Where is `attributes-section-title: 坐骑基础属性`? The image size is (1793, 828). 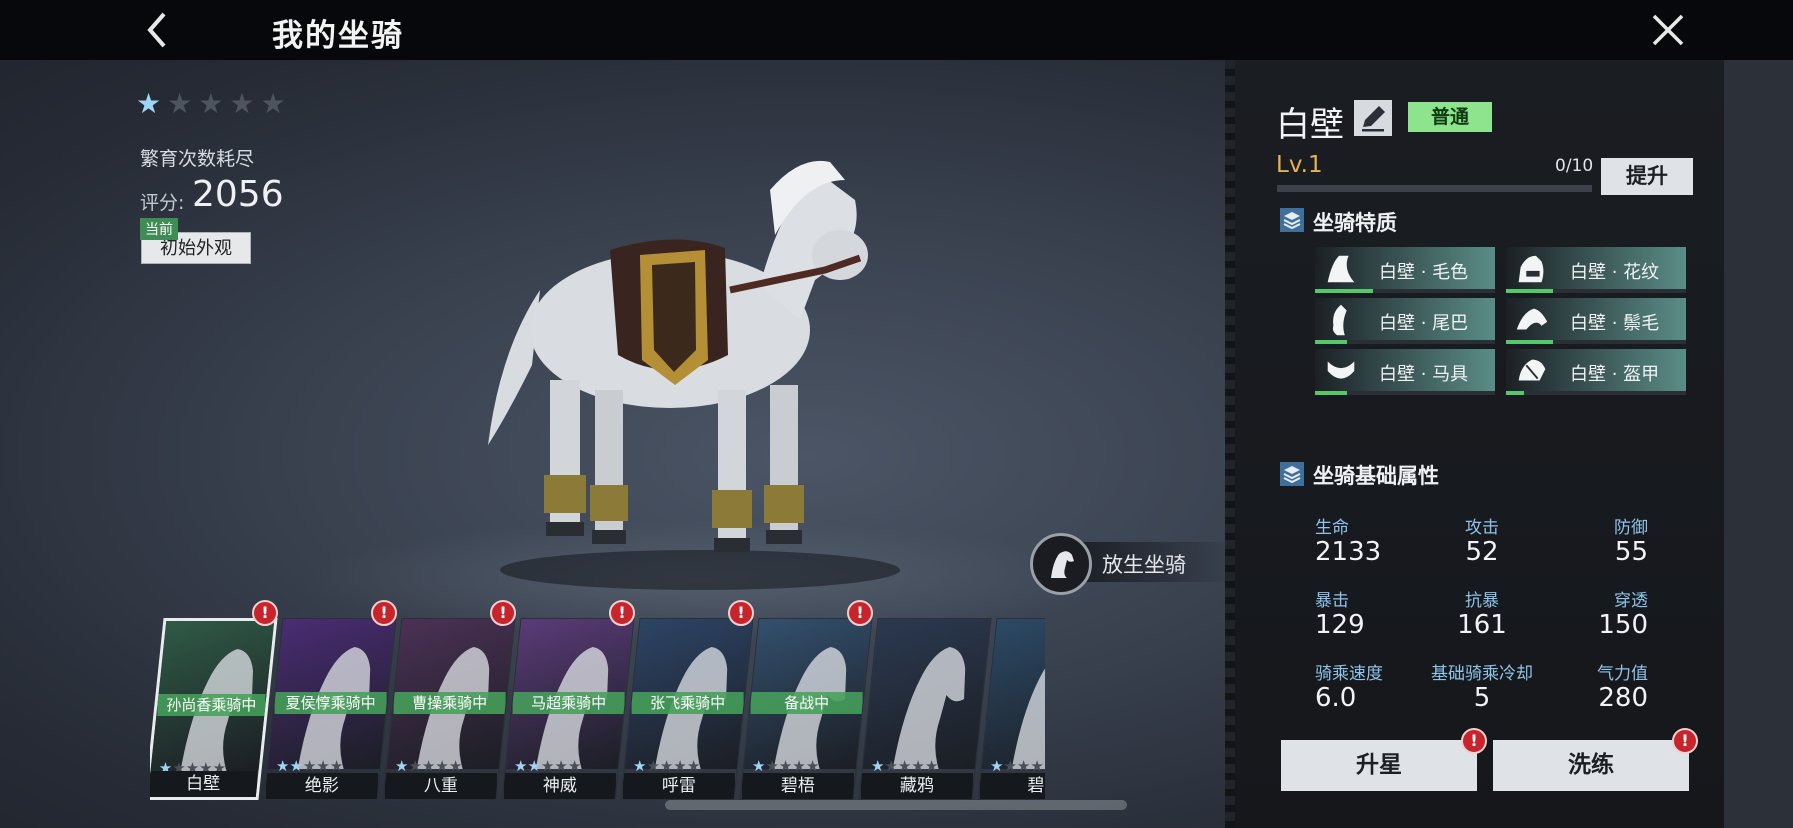
attributes-section-title: 坐骑基础属性 is located at coordinates (1376, 476).